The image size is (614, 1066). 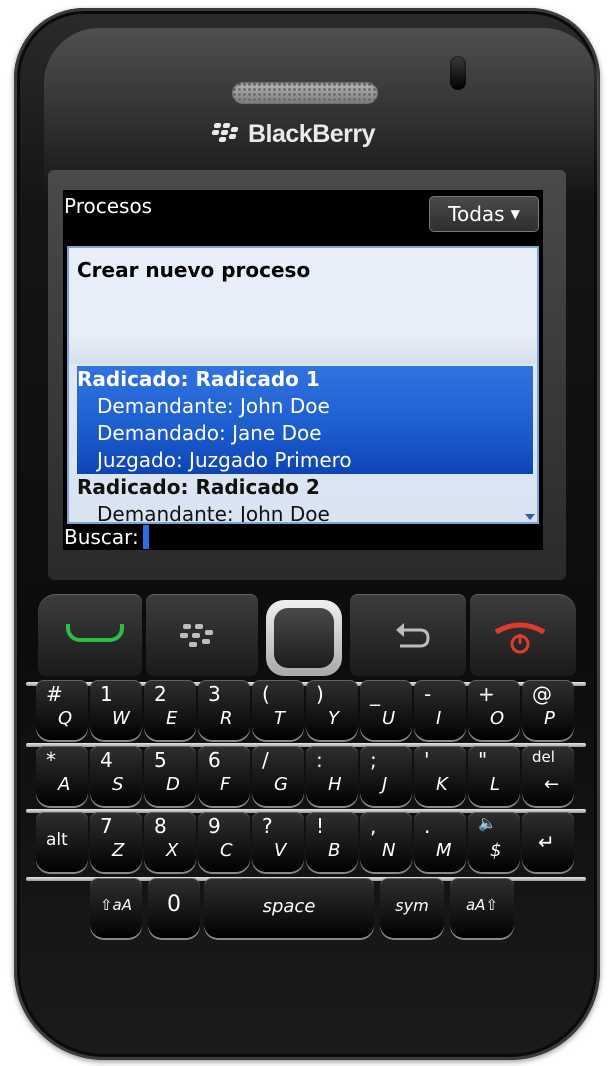 What do you see at coordinates (303, 537) in the screenshot?
I see `search-bar: Buscar:` at bounding box center [303, 537].